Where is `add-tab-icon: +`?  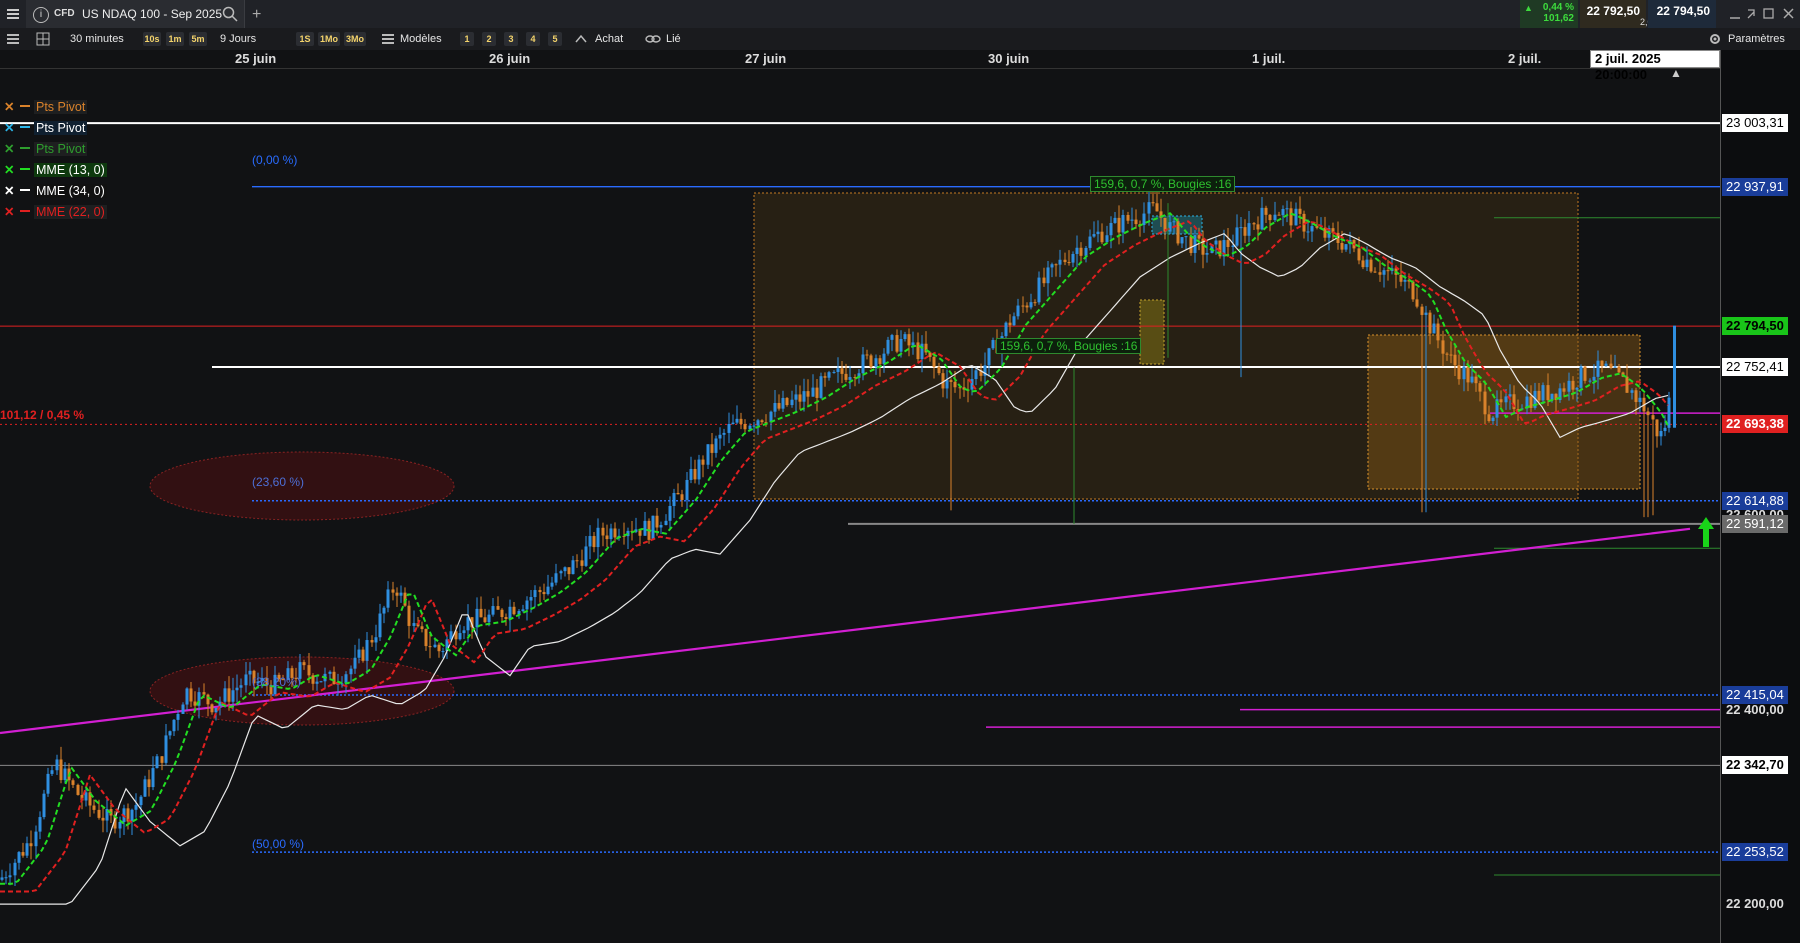
add-tab-icon: + is located at coordinates (256, 15).